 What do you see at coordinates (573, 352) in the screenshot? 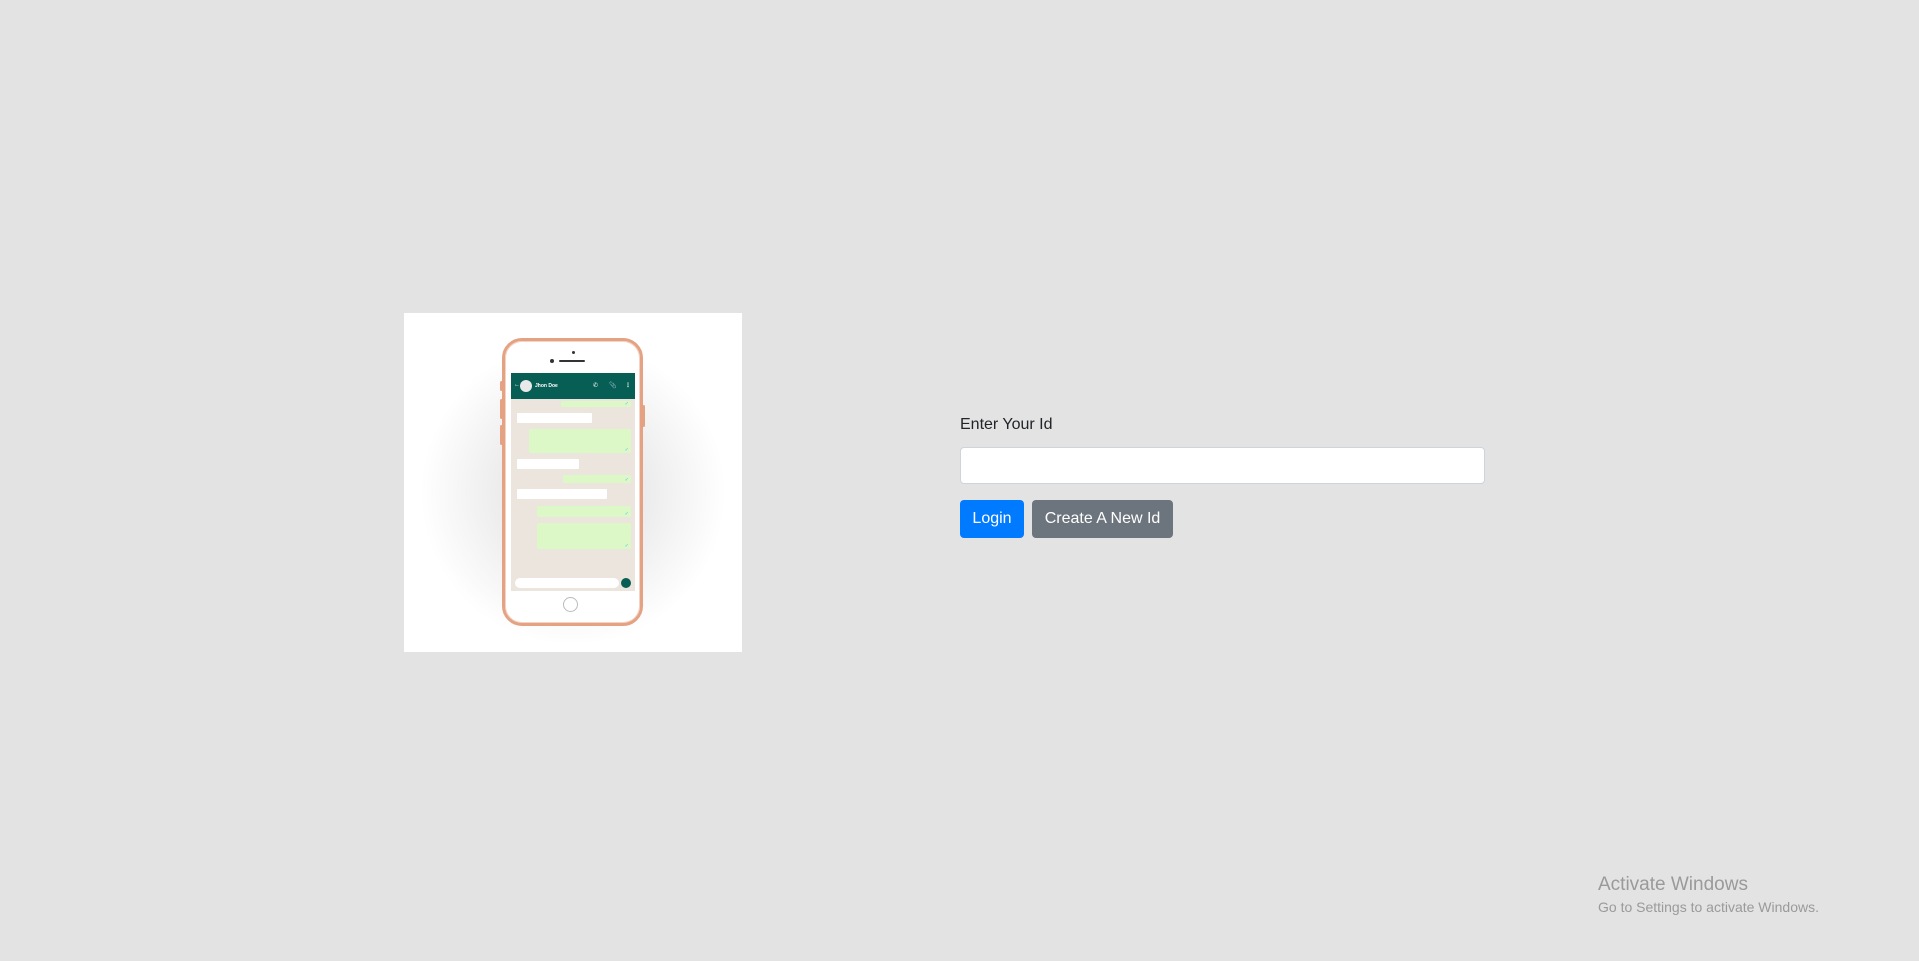
I see `phone-sensor` at bounding box center [573, 352].